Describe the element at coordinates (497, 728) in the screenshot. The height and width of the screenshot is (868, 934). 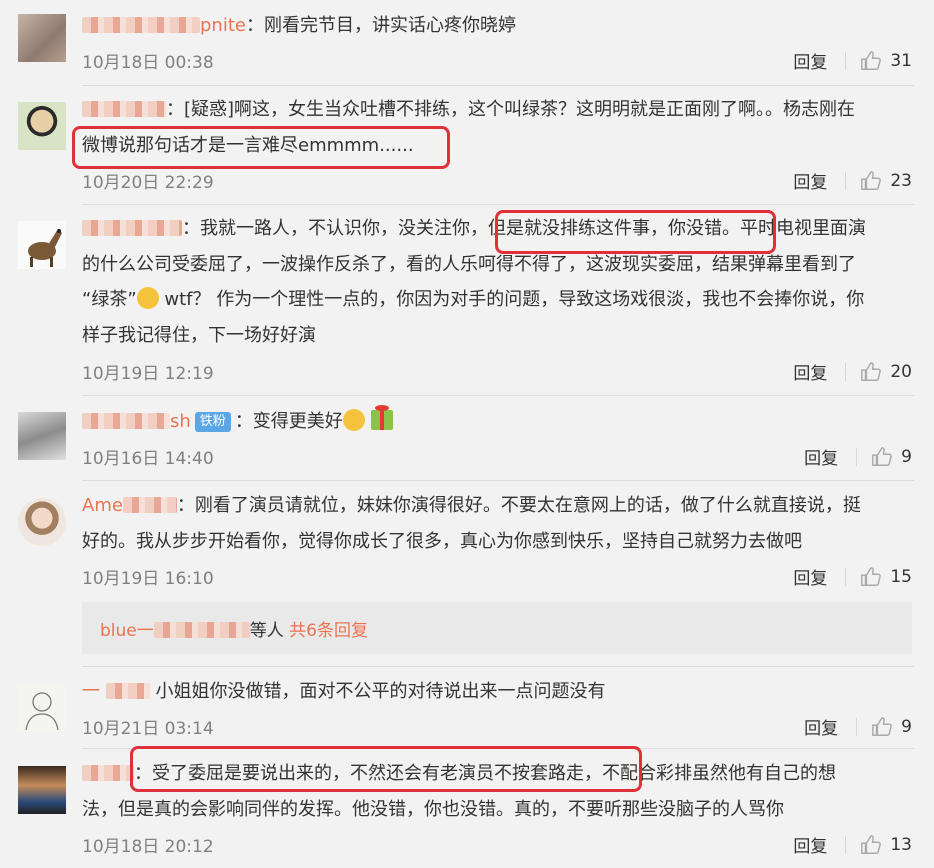
I see `comment-meta: 10月21日 03:14 回复 9` at that location.